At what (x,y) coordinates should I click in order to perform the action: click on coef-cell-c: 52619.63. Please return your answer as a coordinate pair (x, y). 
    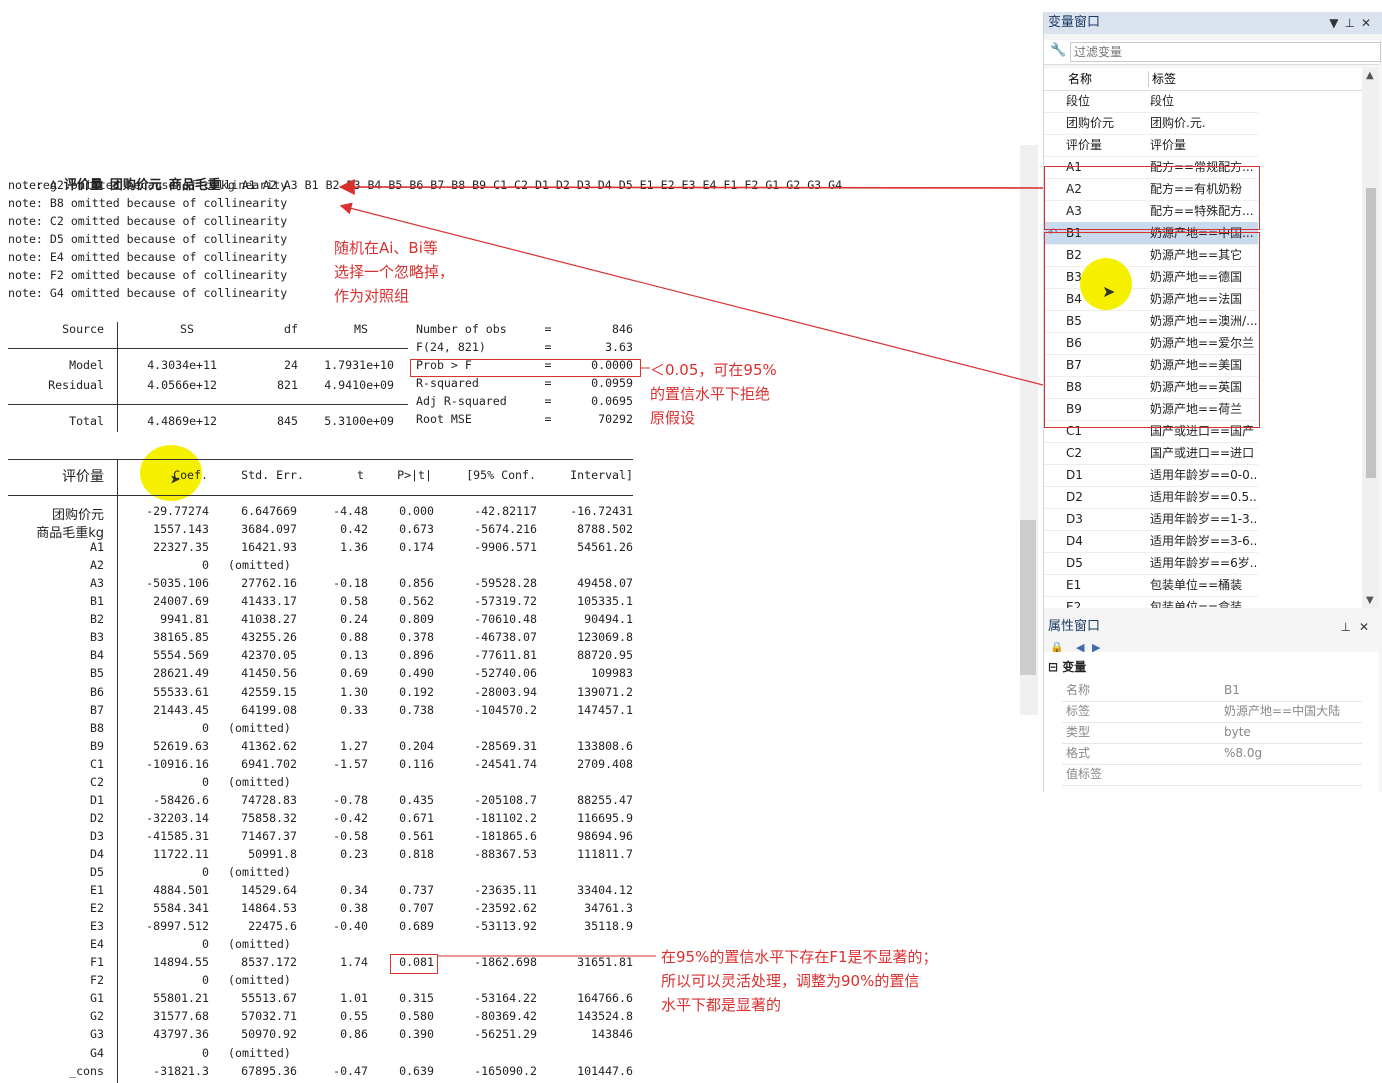
    Looking at the image, I should click on (181, 745).